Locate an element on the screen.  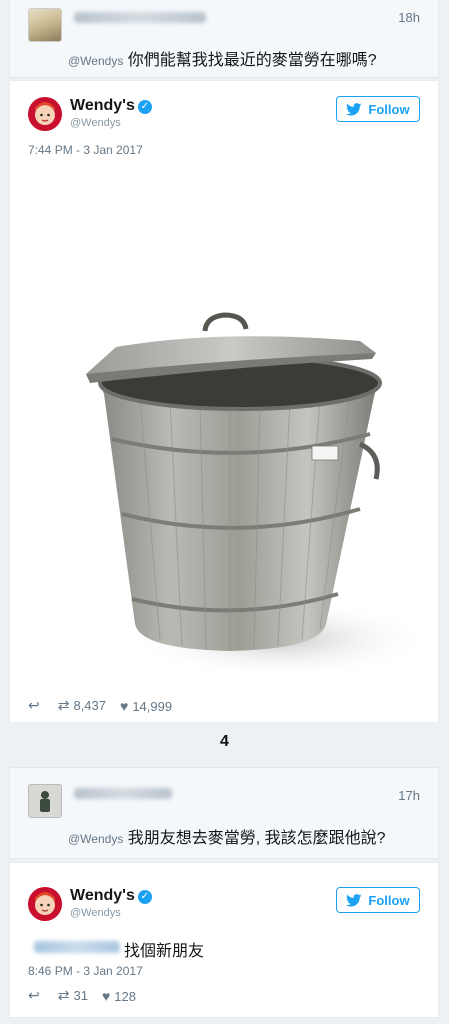
reply-text: 找個新朋友 is located at coordinates (164, 951).